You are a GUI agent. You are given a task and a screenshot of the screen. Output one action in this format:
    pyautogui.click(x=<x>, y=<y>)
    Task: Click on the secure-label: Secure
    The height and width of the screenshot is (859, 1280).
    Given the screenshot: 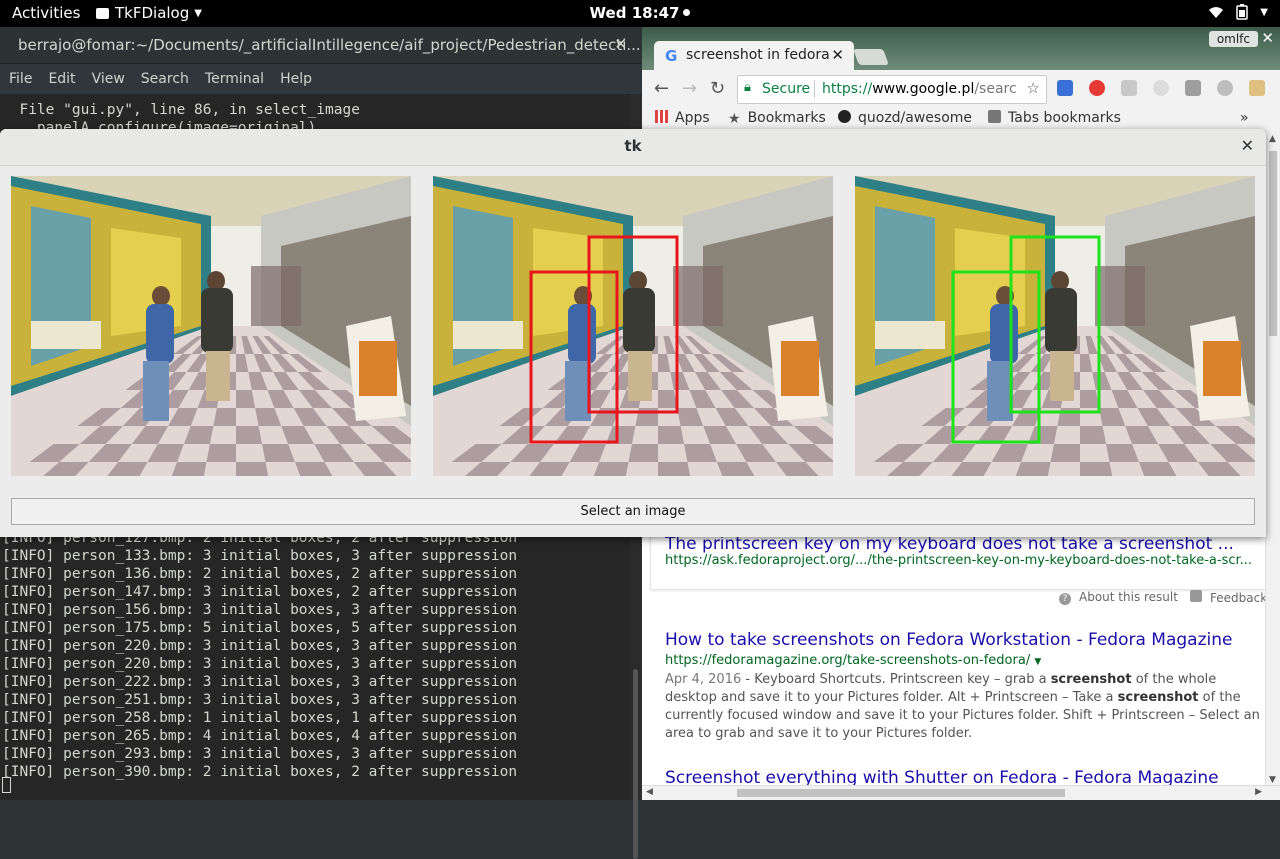 What is the action you would take?
    pyautogui.click(x=786, y=89)
    